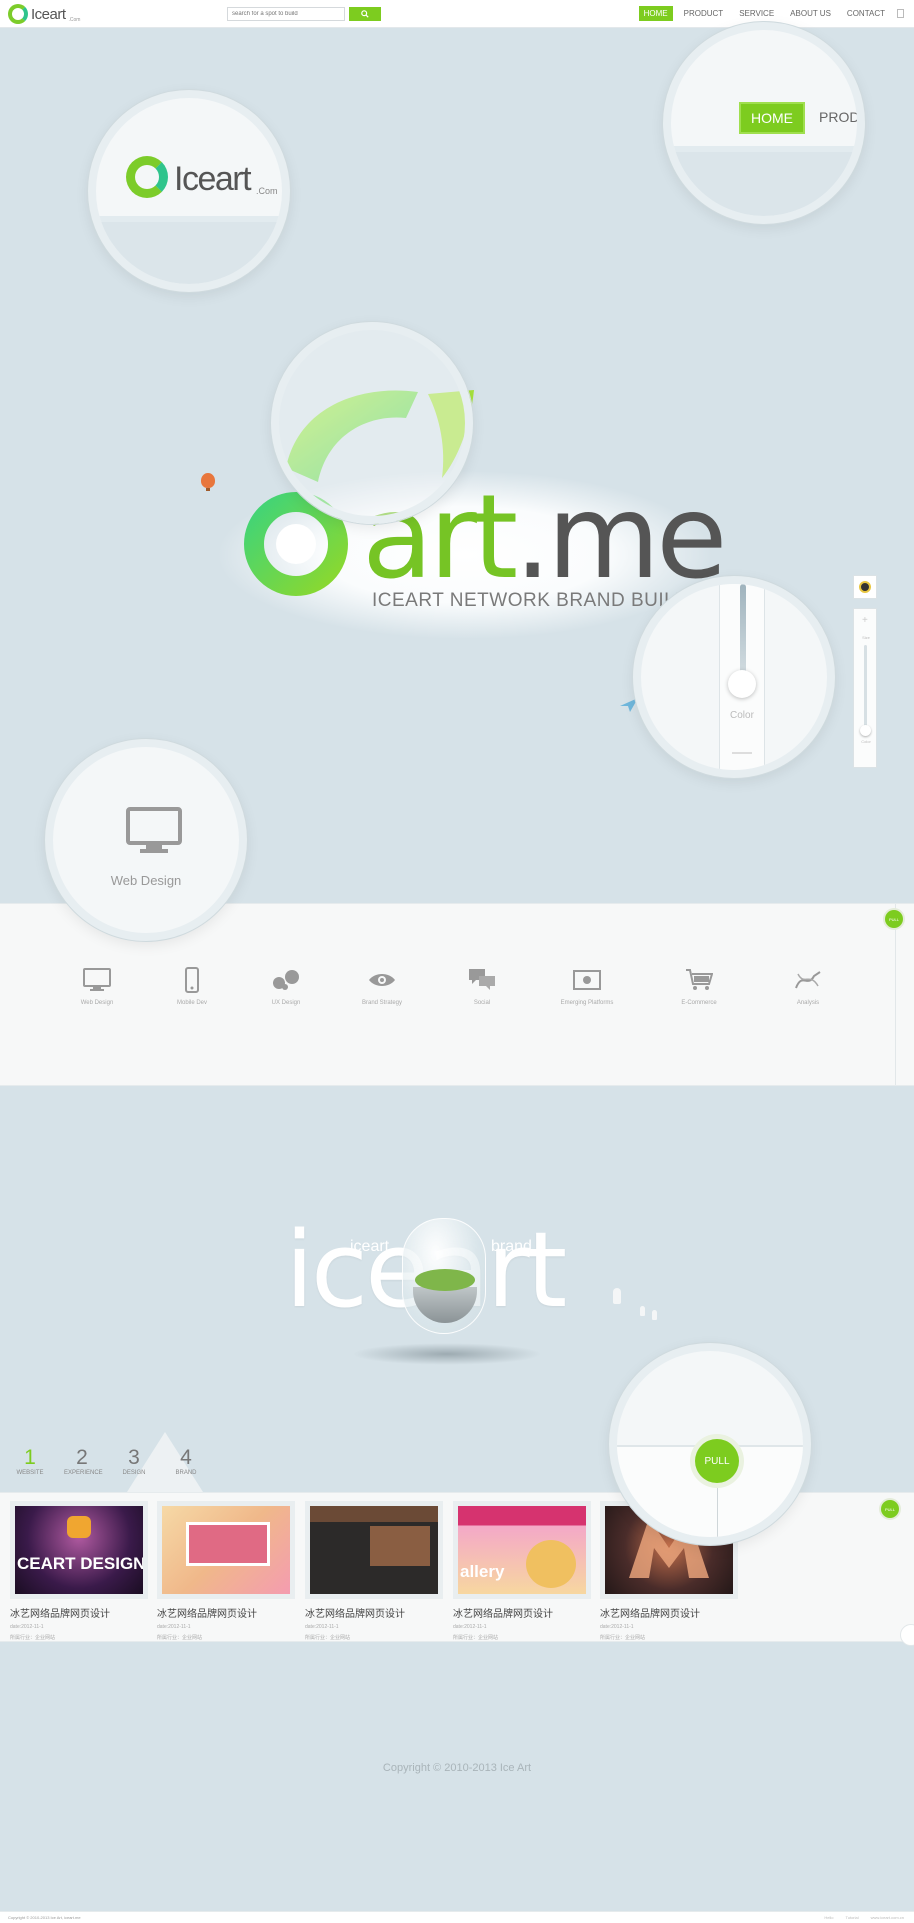  I want to click on step-website: 1 WEBSITE, so click(30, 1462).